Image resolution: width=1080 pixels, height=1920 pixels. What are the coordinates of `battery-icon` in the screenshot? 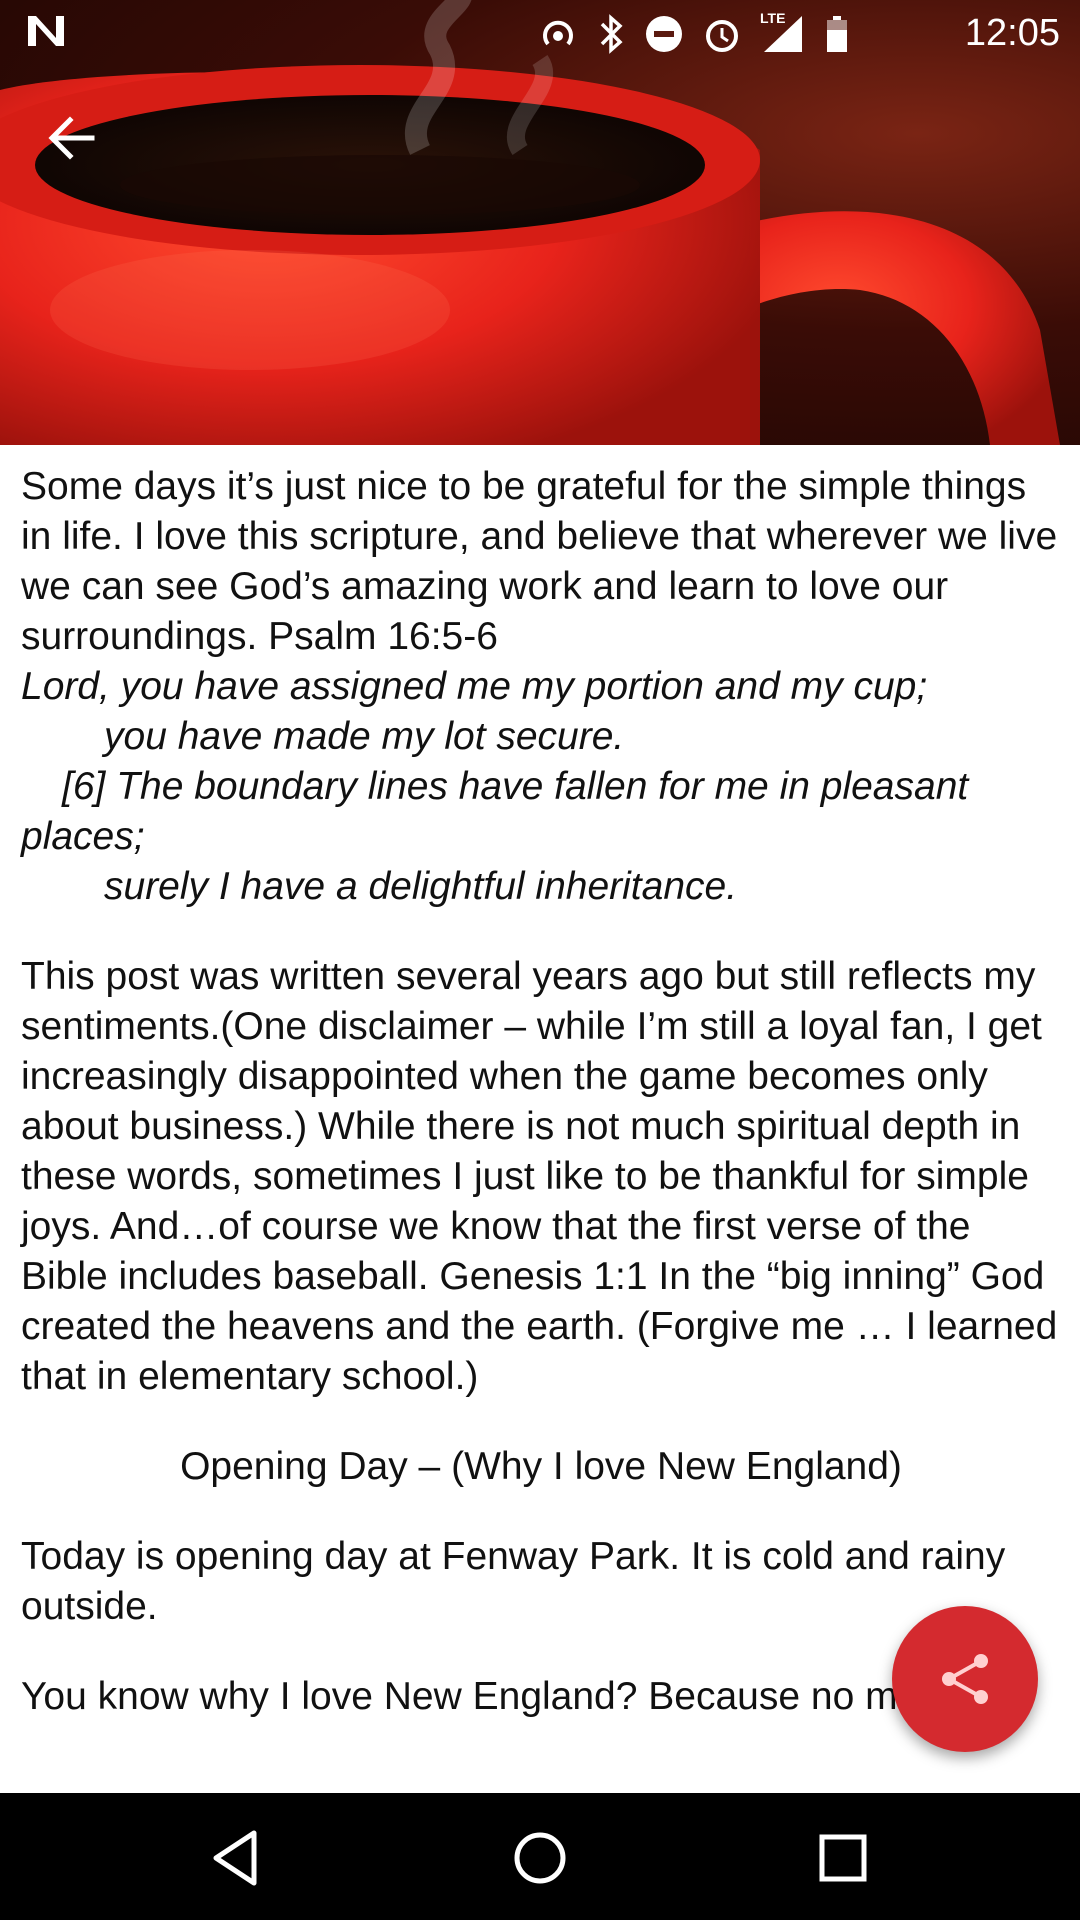 It's located at (837, 34).